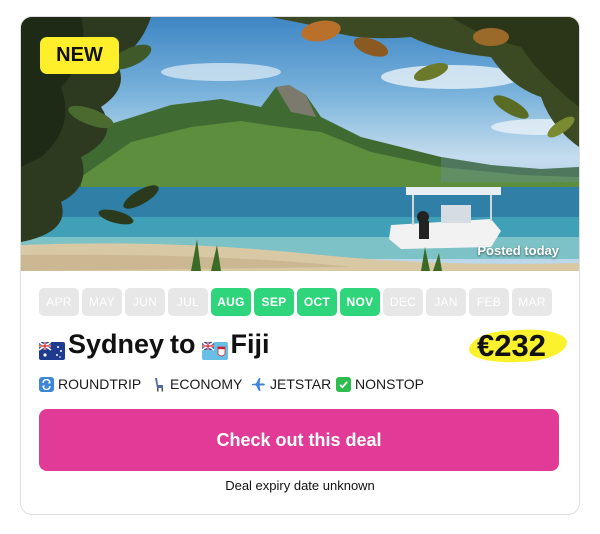 This screenshot has height=534, width=600. Describe the element at coordinates (145, 302) in the screenshot. I see `month-jun: JUN` at that location.